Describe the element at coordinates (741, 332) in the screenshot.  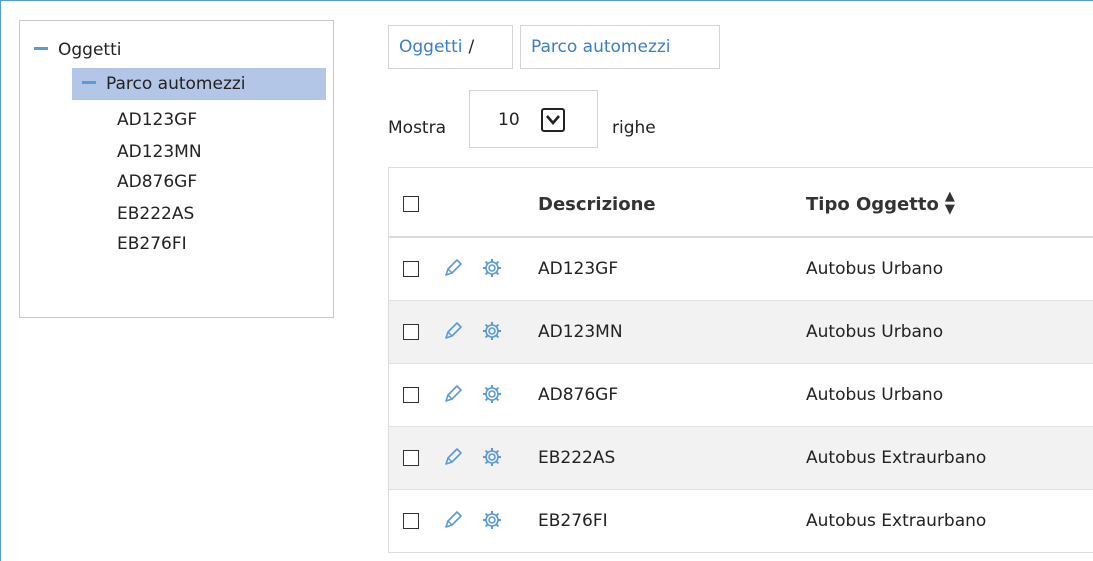
I see `table-row: AD123MN Autobus Urbano` at that location.